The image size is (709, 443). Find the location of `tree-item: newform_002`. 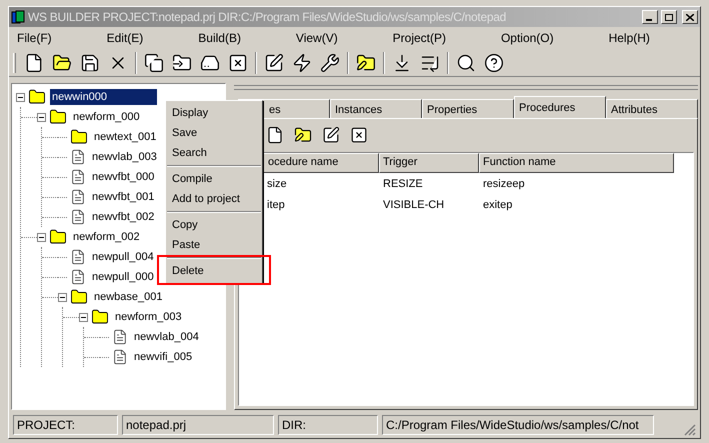

tree-item: newform_002 is located at coordinates (106, 237).